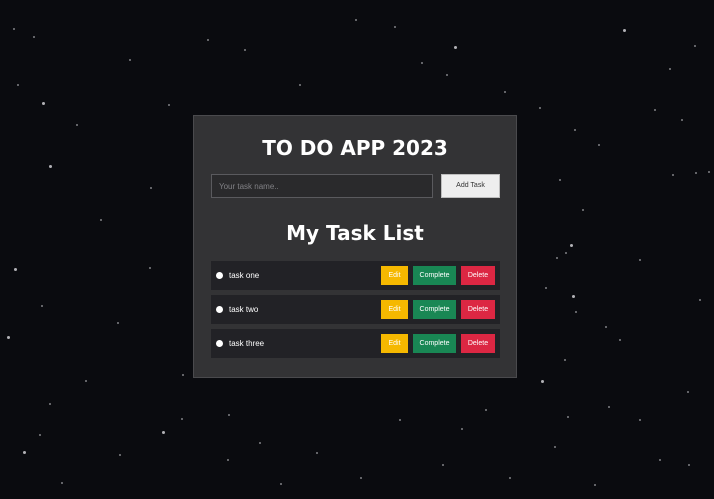 The width and height of the screenshot is (714, 499). Describe the element at coordinates (355, 148) in the screenshot. I see `app-title: TO DO APP 2023` at that location.